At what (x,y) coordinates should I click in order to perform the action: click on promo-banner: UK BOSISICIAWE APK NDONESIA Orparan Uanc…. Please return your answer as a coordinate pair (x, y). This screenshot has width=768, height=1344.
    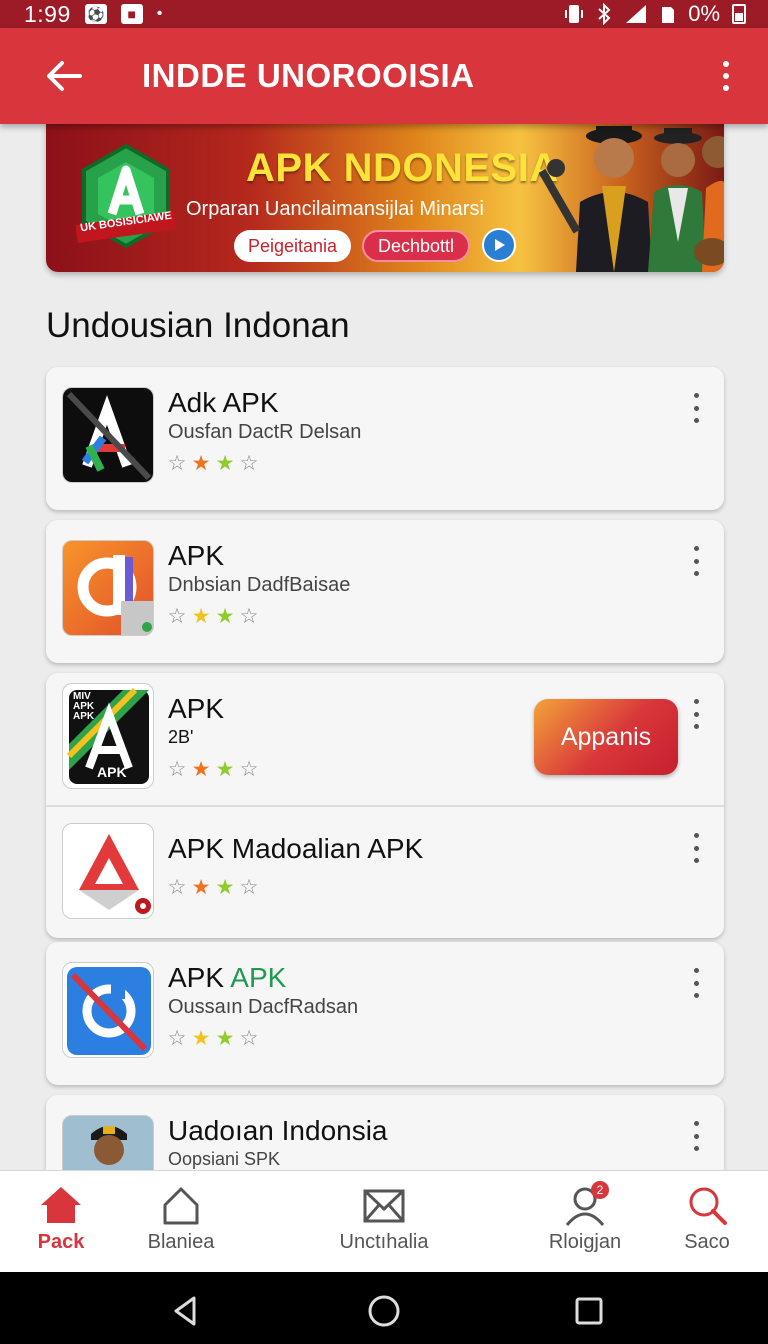
    Looking at the image, I should click on (385, 197).